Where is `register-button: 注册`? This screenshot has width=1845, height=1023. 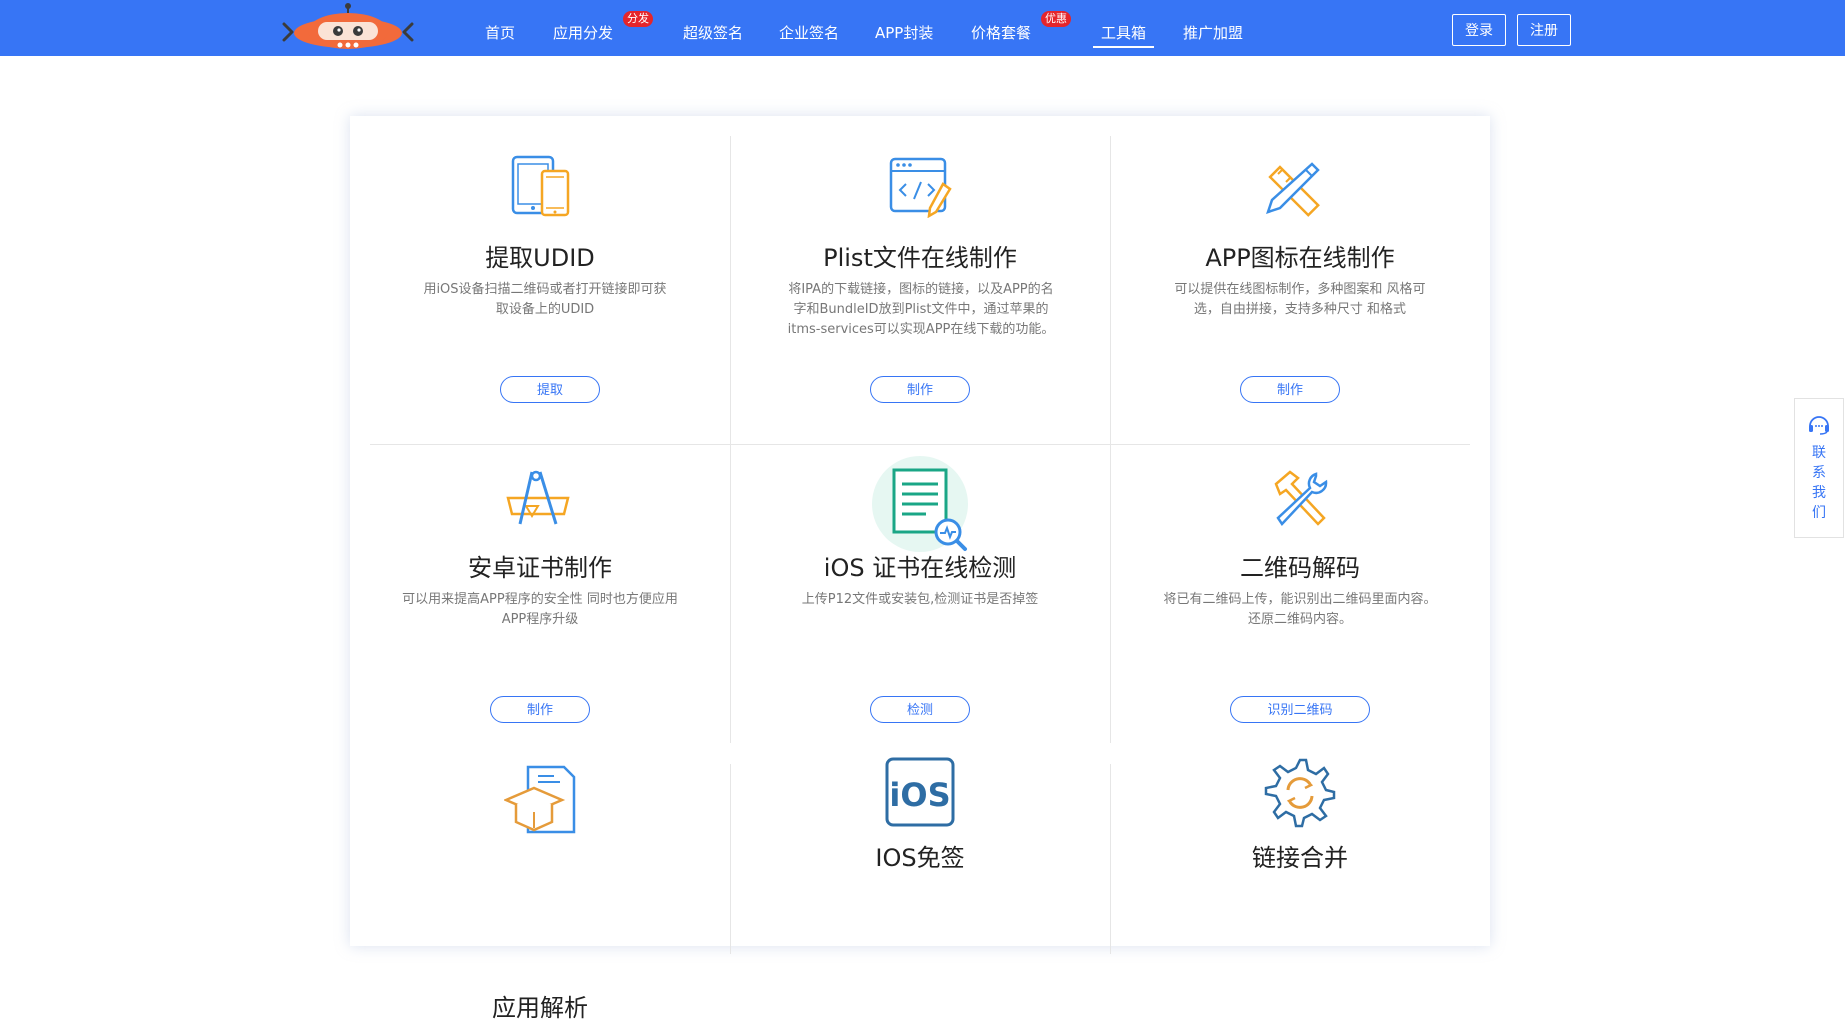
register-button: 注册 is located at coordinates (1544, 30).